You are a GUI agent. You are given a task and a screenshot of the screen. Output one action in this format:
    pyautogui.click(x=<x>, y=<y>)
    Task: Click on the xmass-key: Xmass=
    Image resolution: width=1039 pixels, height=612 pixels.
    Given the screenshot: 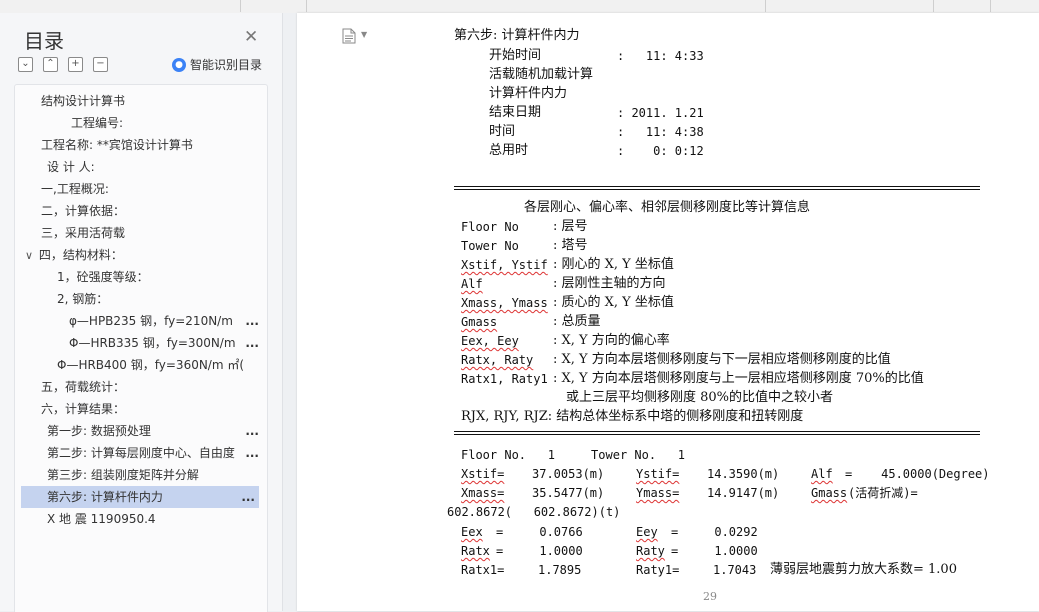 What is the action you would take?
    pyautogui.click(x=483, y=493)
    